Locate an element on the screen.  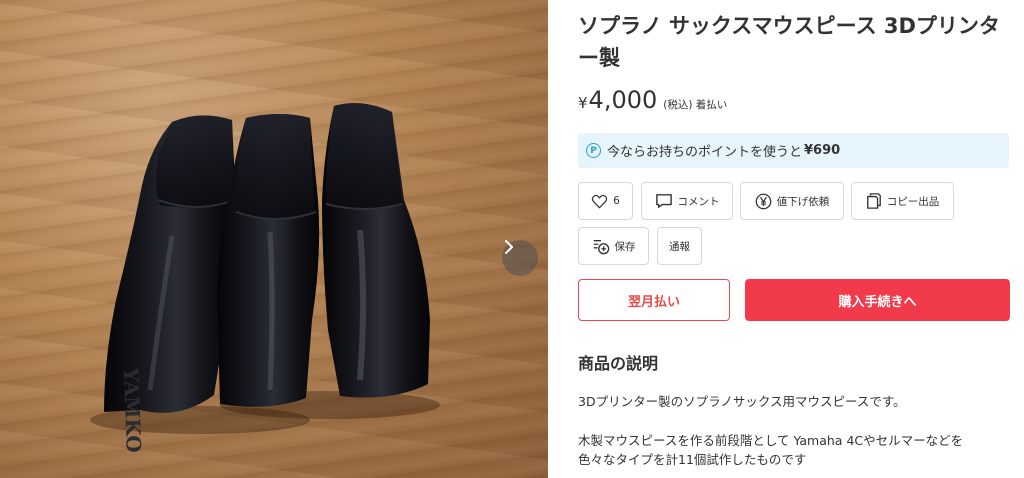
add-to-list-icon is located at coordinates (601, 246).